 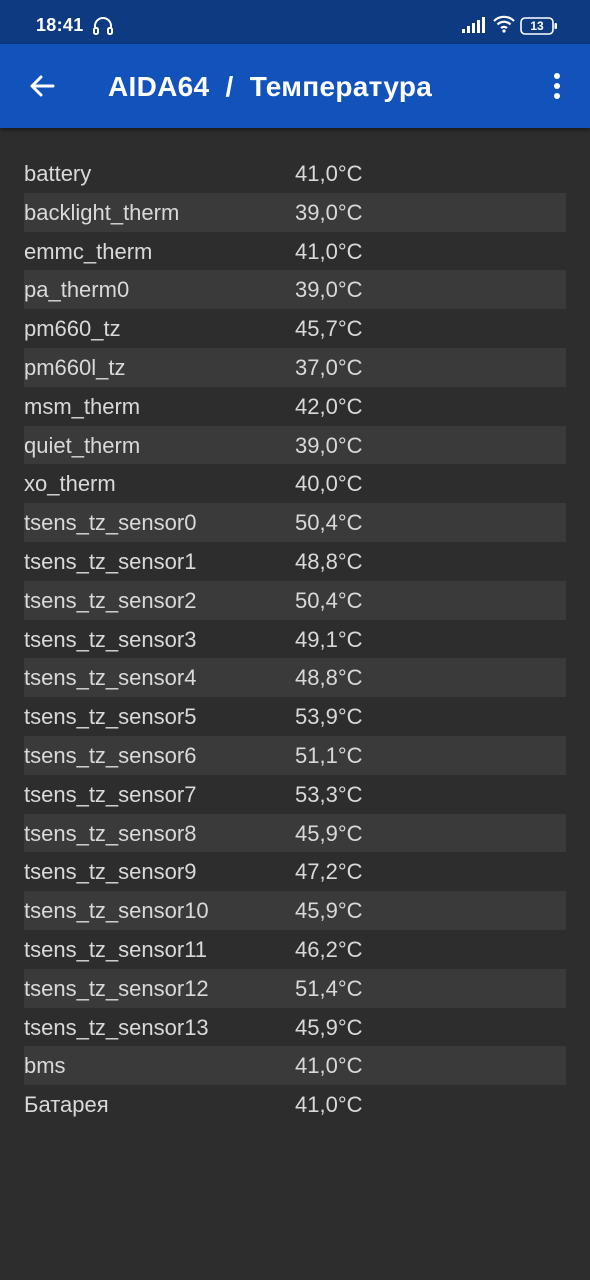 I want to click on sensor-row: tsens_tz_sensor9 47,2°C, so click(x=295, y=871).